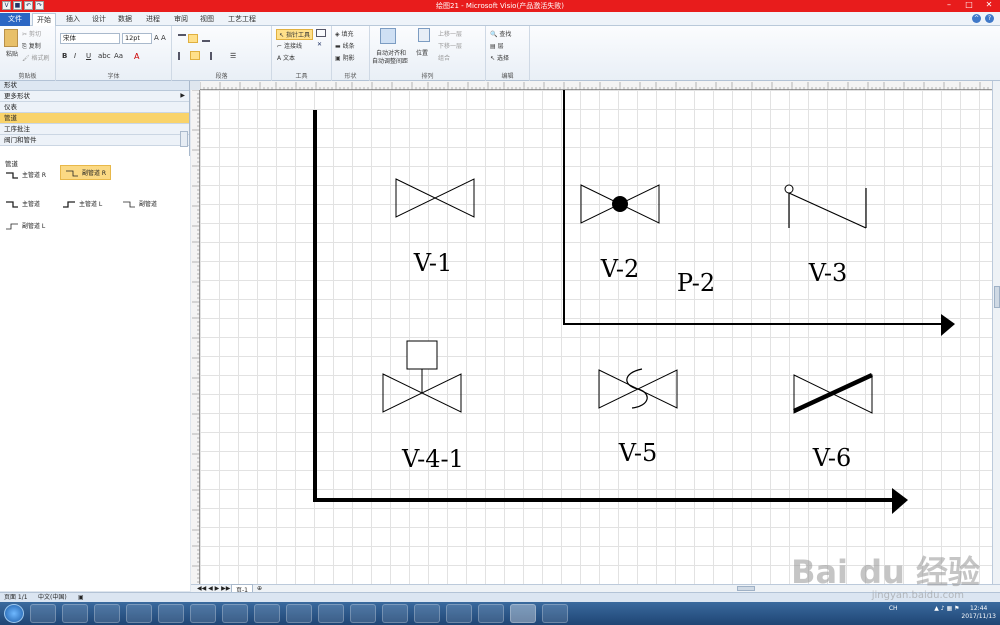 The height and width of the screenshot is (625, 1000). Describe the element at coordinates (833, 393) in the screenshot. I see `valve-v6-symbol` at that location.